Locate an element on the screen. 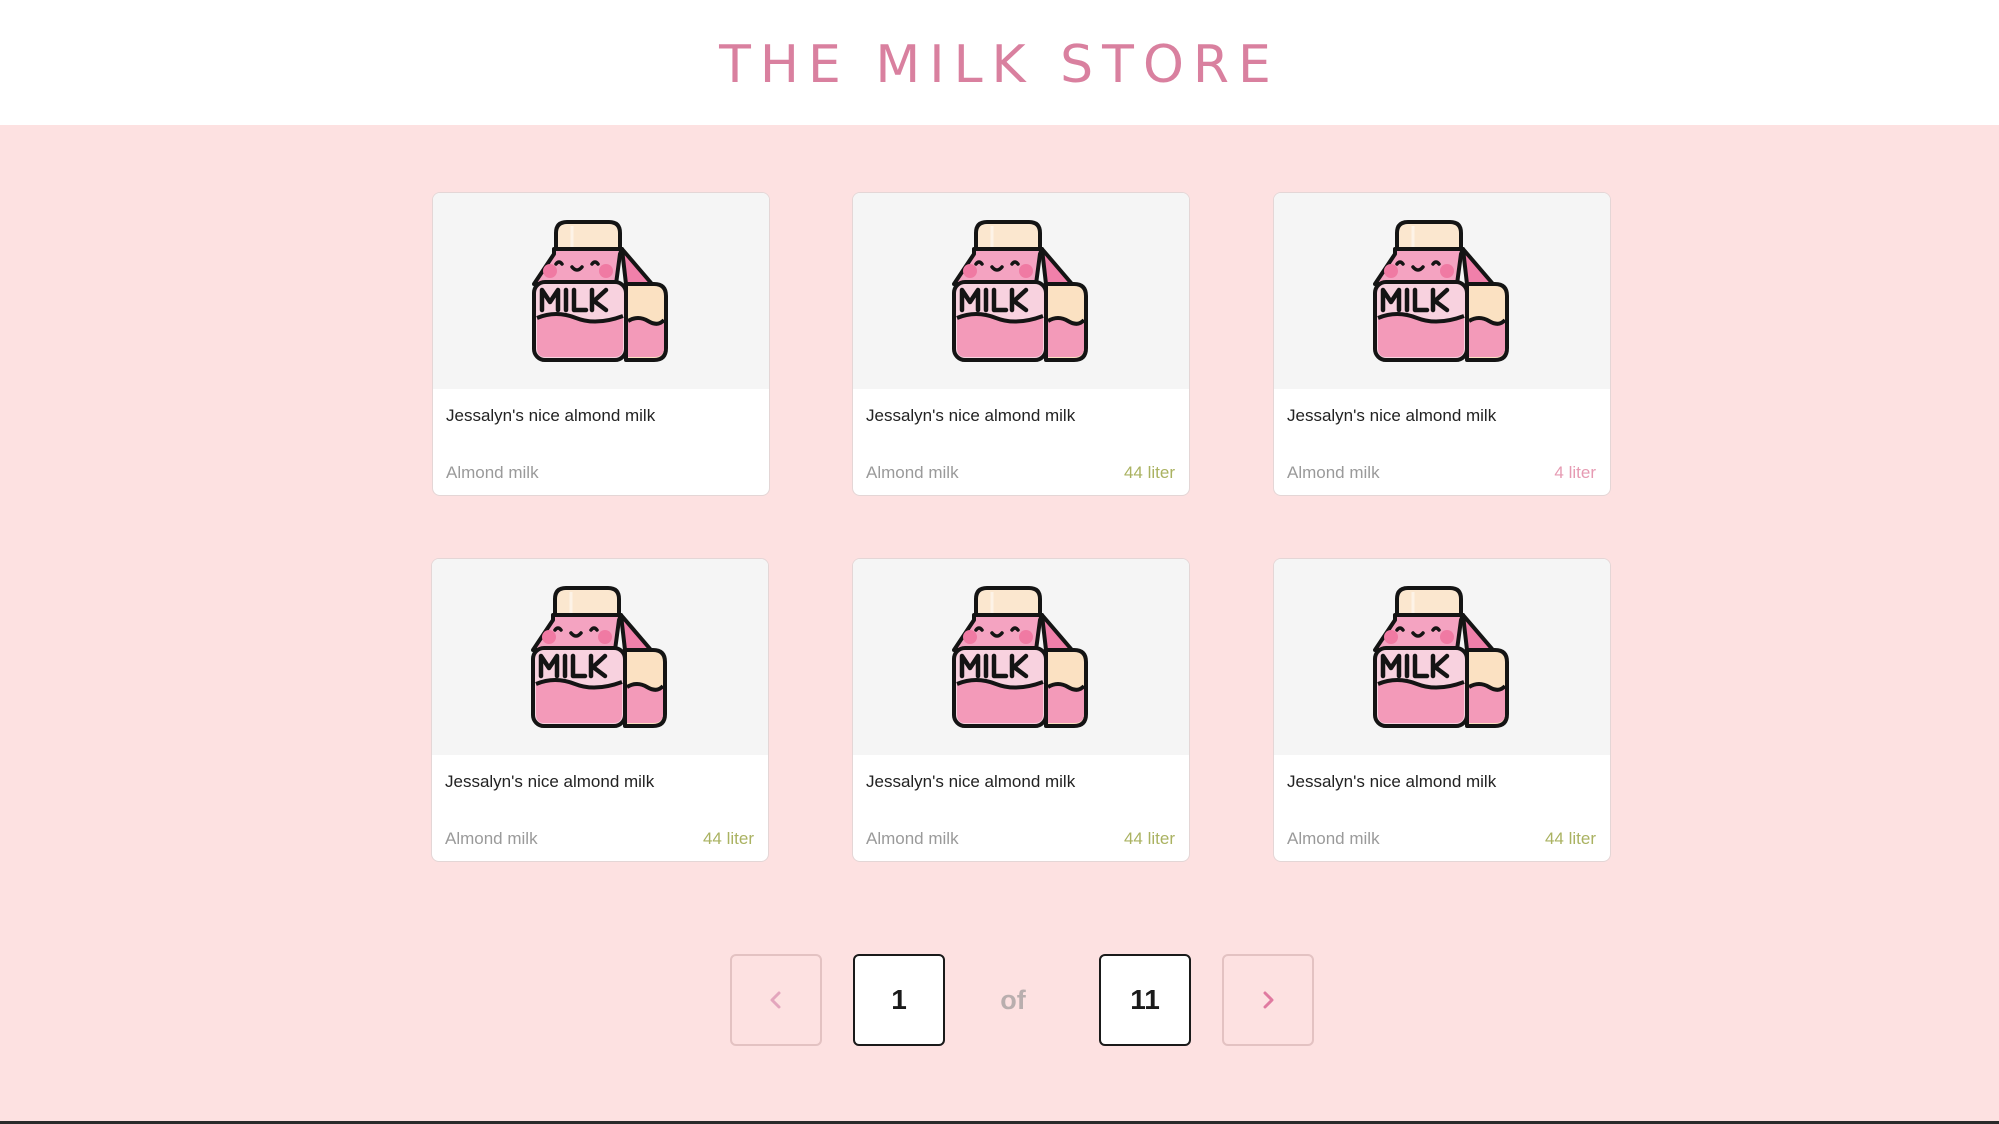 The image size is (1999, 1124). previous-page-button is located at coordinates (776, 1000).